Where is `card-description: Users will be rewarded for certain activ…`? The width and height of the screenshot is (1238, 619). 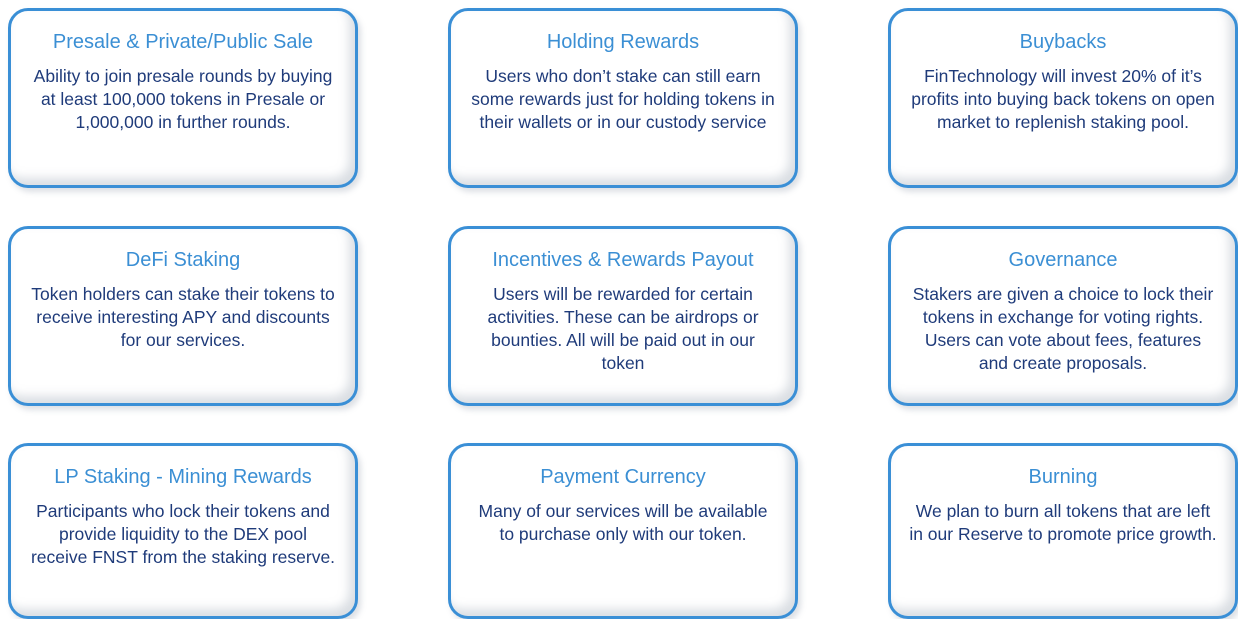
card-description: Users will be rewarded for certain activ… is located at coordinates (623, 328).